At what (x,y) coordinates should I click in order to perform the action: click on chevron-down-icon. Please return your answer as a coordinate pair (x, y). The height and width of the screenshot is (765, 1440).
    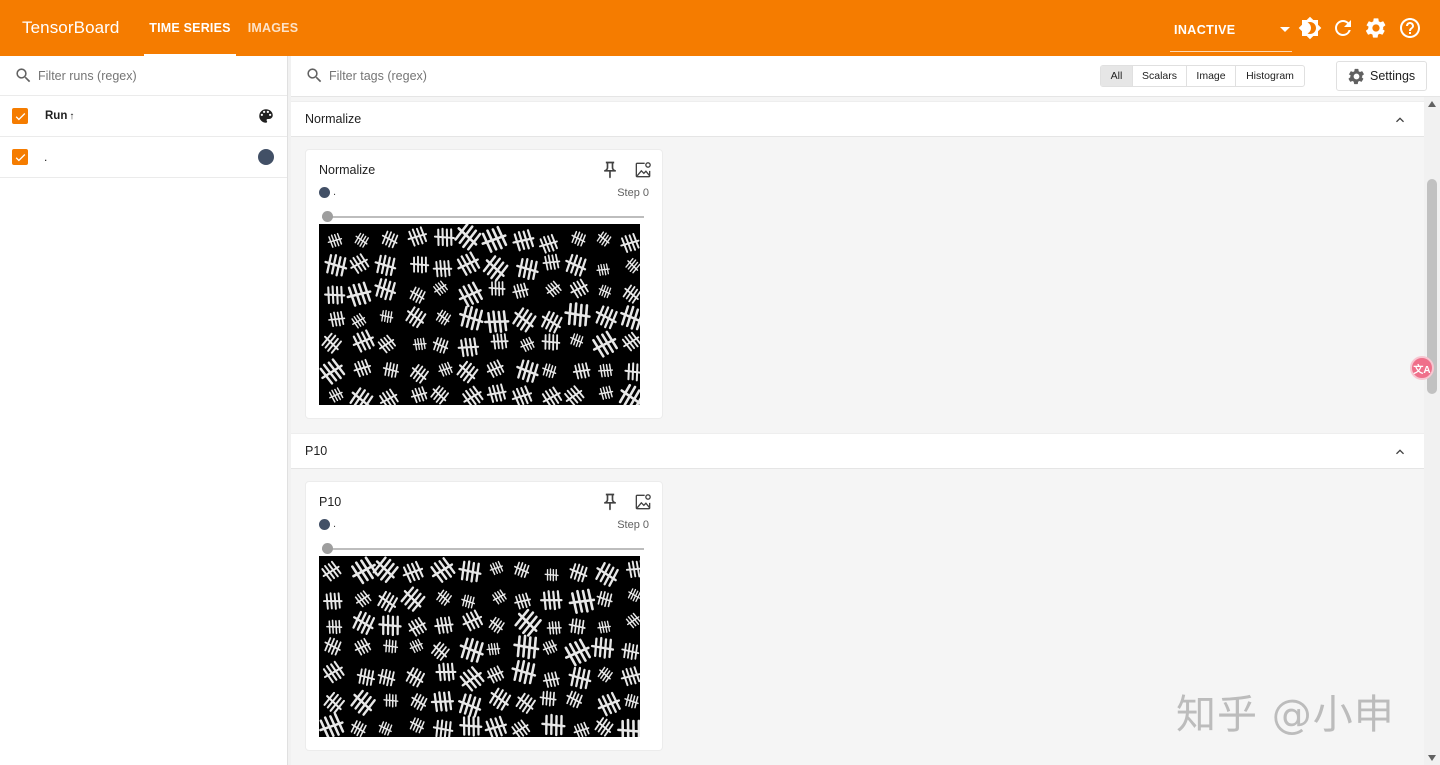
    Looking at the image, I should click on (1285, 29).